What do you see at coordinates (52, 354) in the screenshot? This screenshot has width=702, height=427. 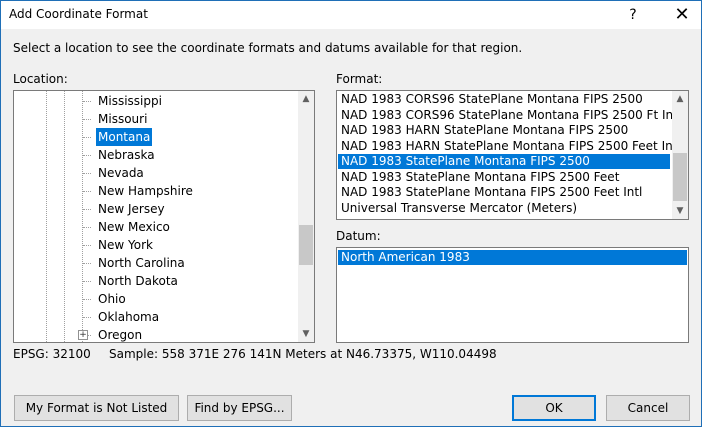 I see `epsg-code: EPSG: 32100` at bounding box center [52, 354].